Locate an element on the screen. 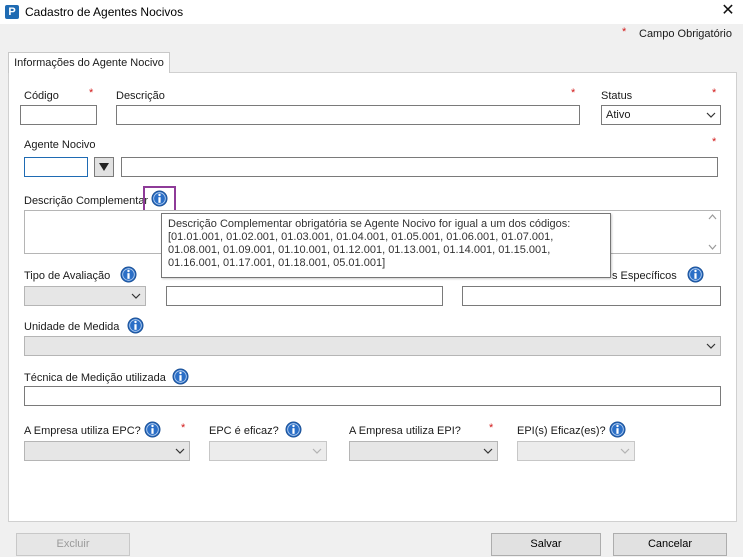 This screenshot has width=743, height=557. intensidade-input is located at coordinates (304, 296).